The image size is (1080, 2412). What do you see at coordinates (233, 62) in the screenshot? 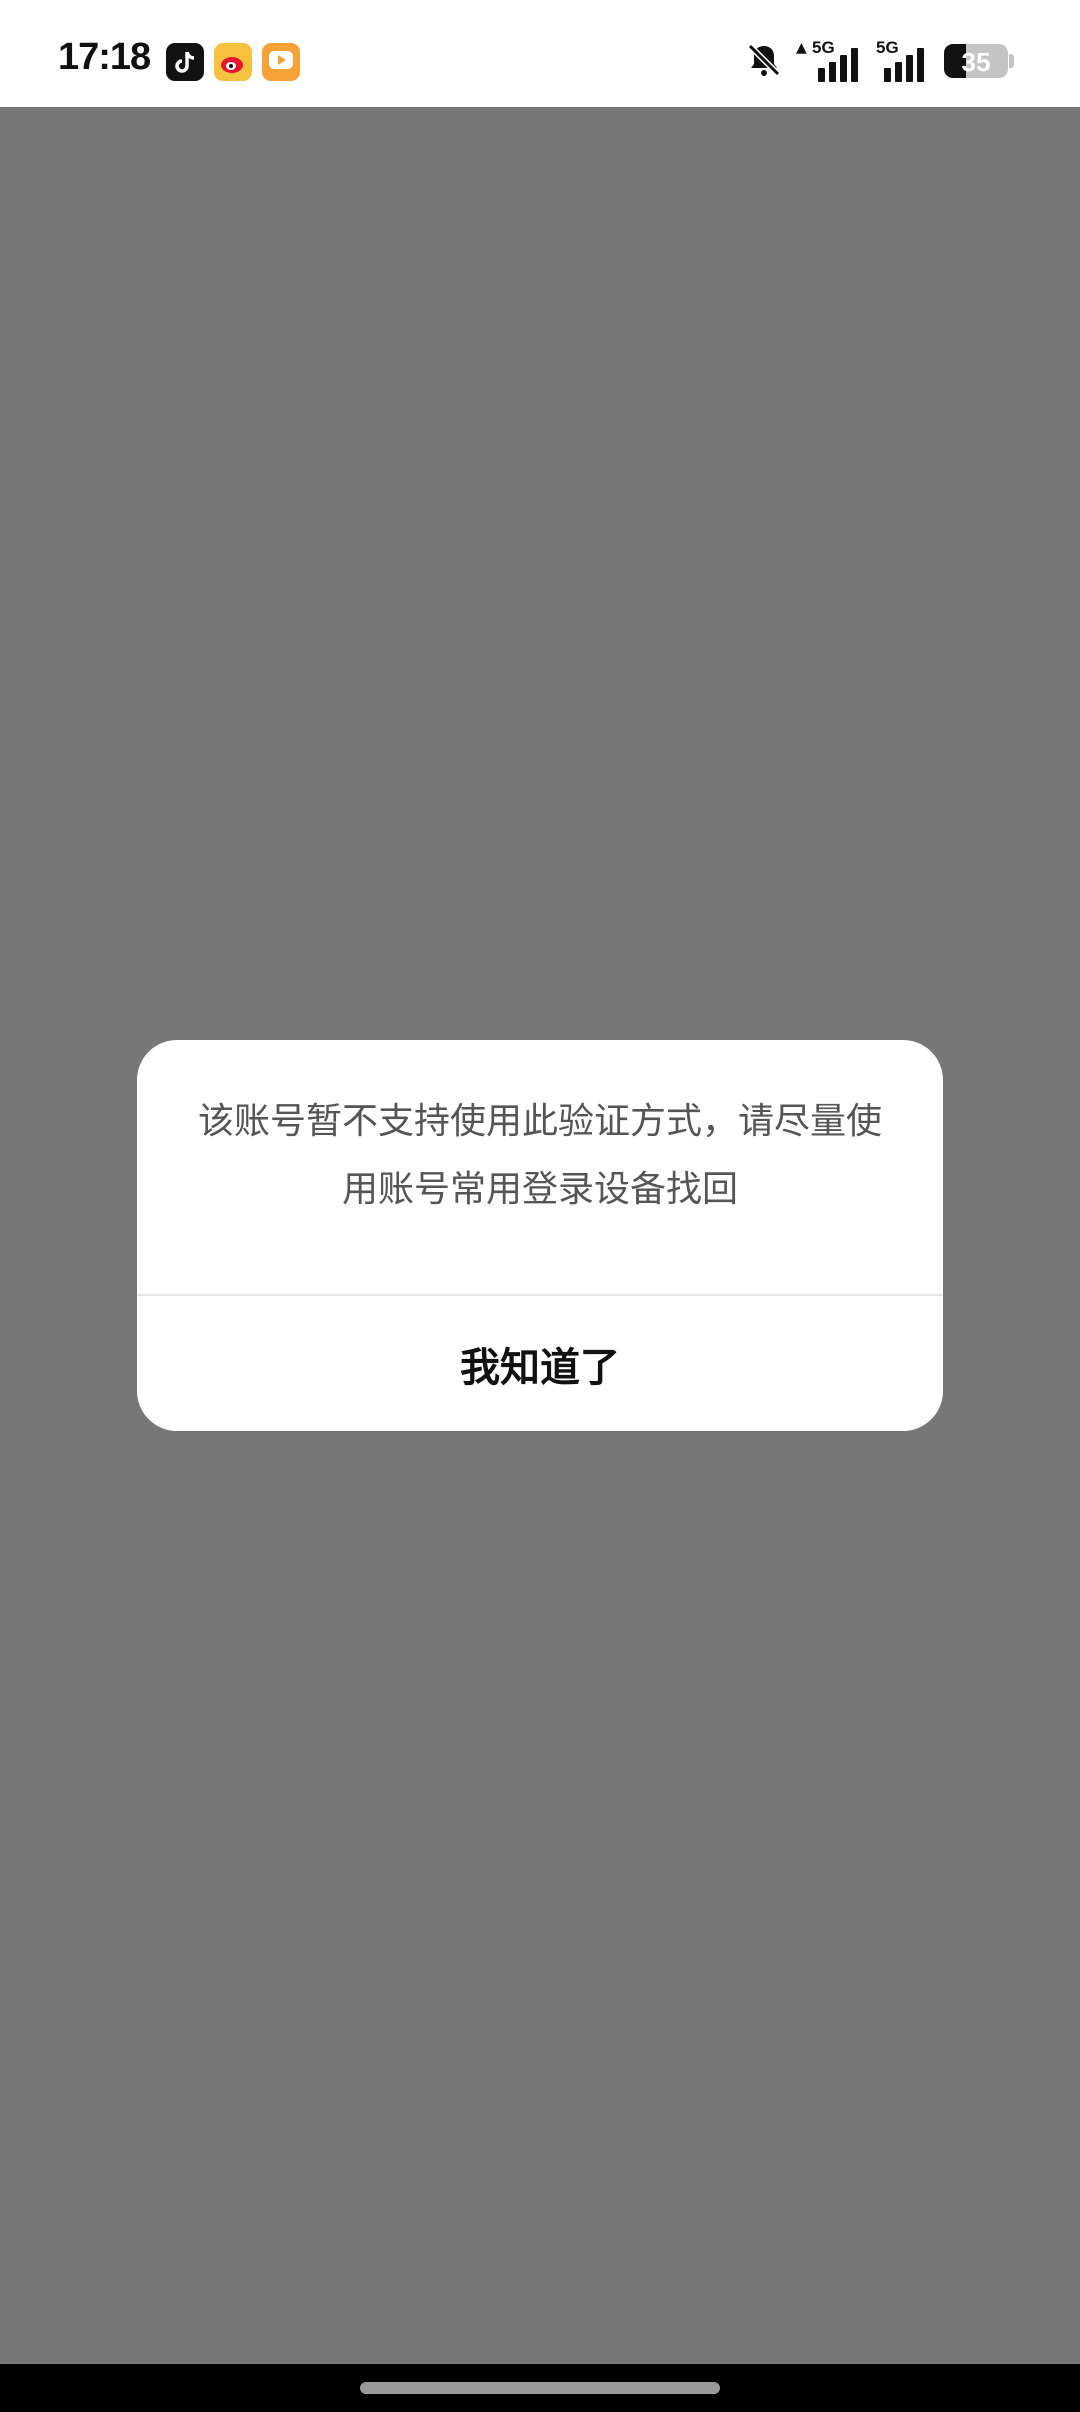
I see `weibo-icon` at bounding box center [233, 62].